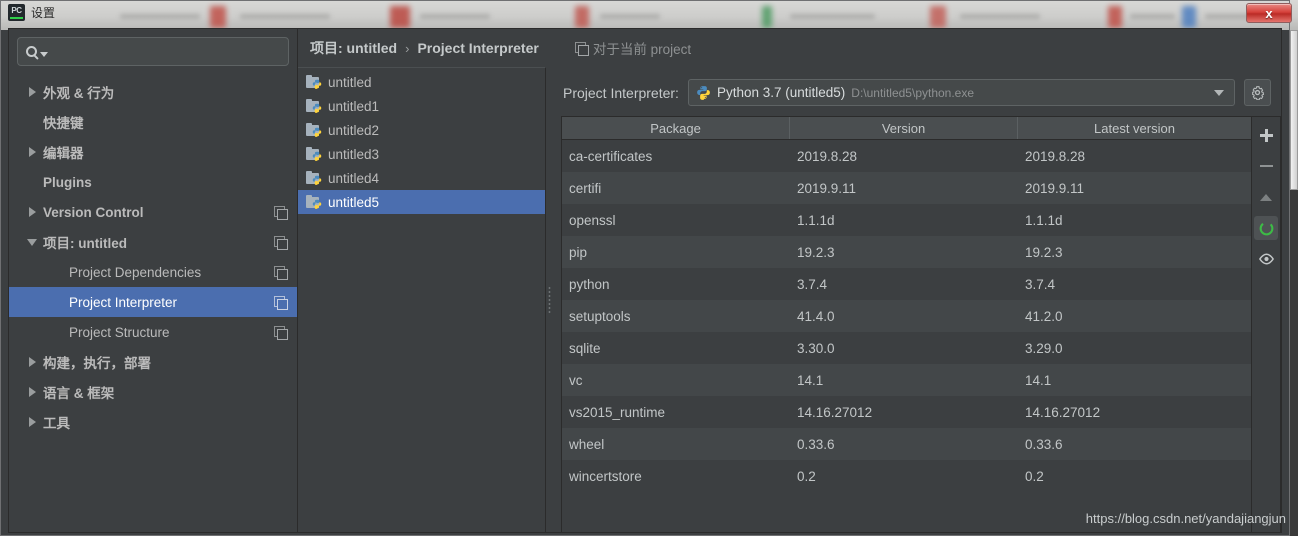 The image size is (1298, 536). Describe the element at coordinates (611, 156) in the screenshot. I see `cell-package: ca-certificates` at that location.